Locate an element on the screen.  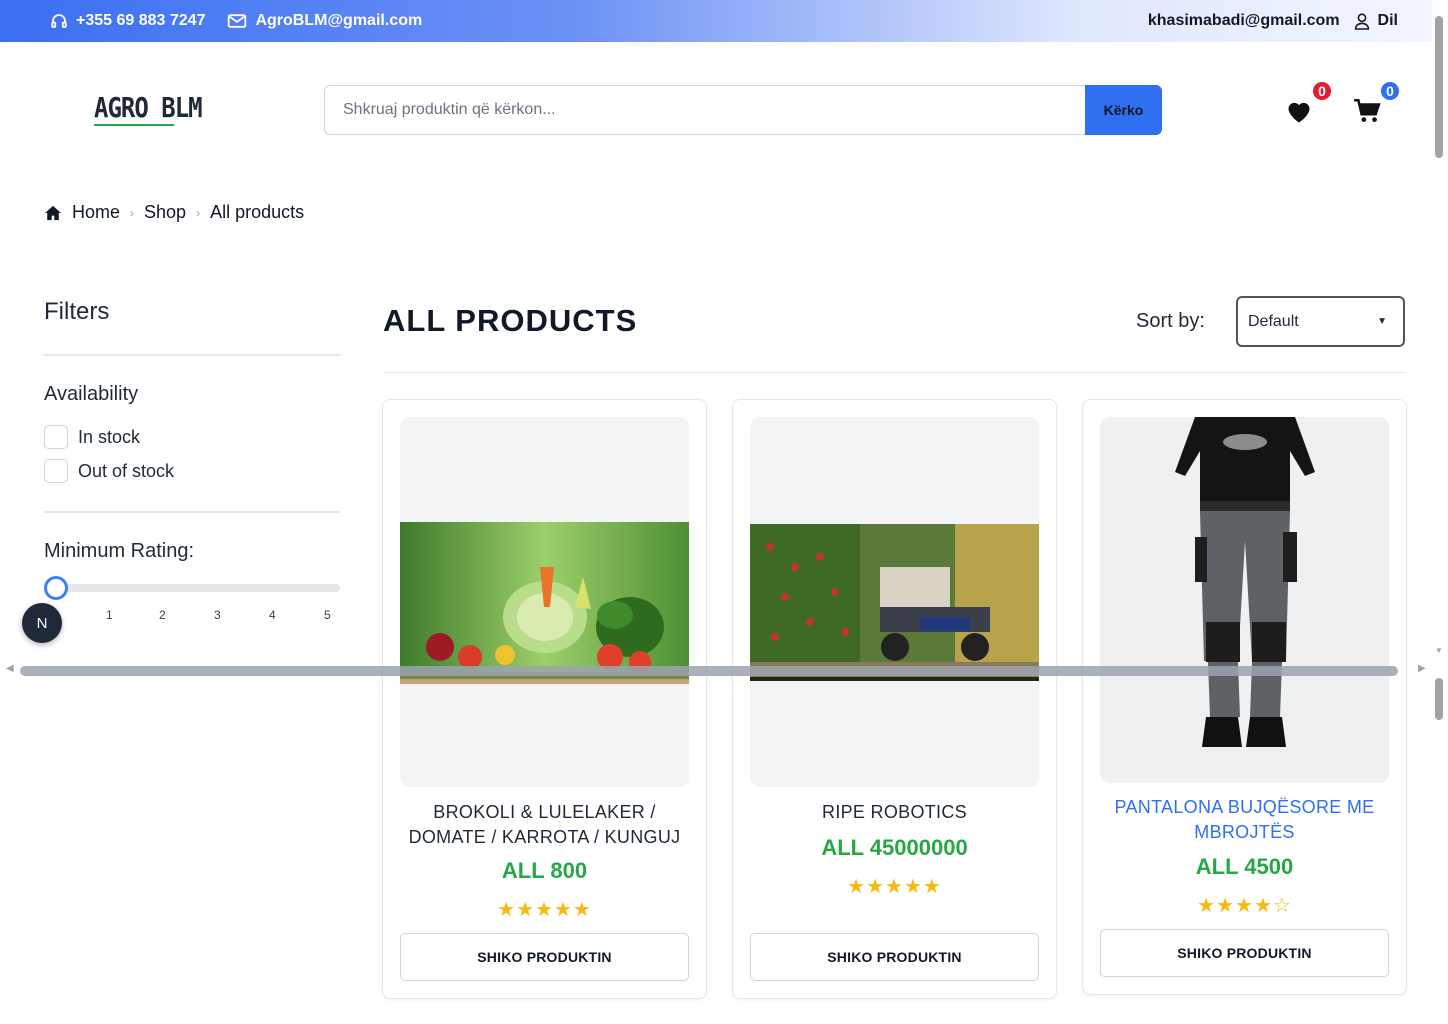
rating-slider-track is located at coordinates (198, 588).